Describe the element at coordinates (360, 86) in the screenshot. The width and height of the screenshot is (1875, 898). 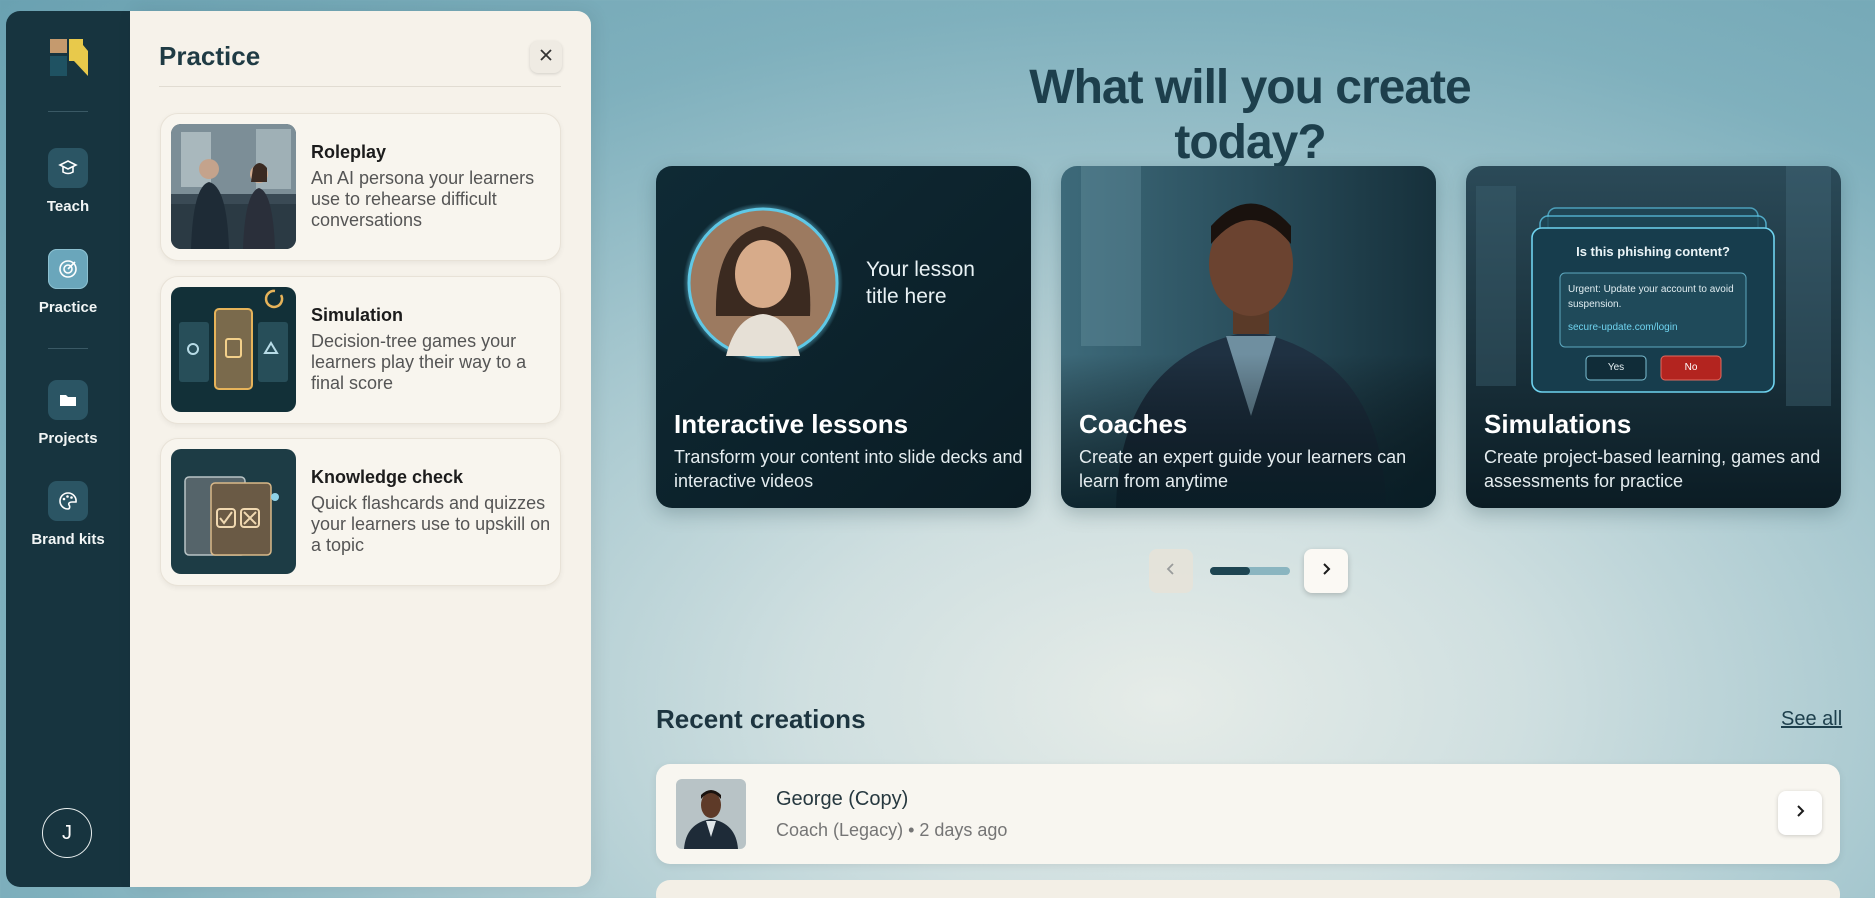
I see `panel-divider` at that location.